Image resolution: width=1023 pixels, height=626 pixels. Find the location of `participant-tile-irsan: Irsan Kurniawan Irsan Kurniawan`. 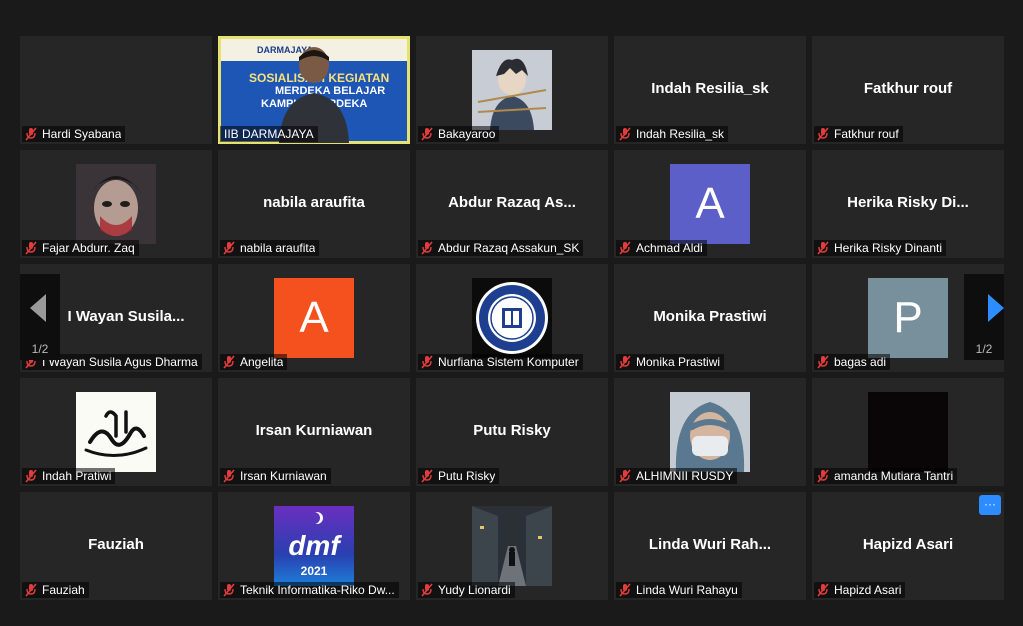

participant-tile-irsan: Irsan Kurniawan Irsan Kurniawan is located at coordinates (314, 432).